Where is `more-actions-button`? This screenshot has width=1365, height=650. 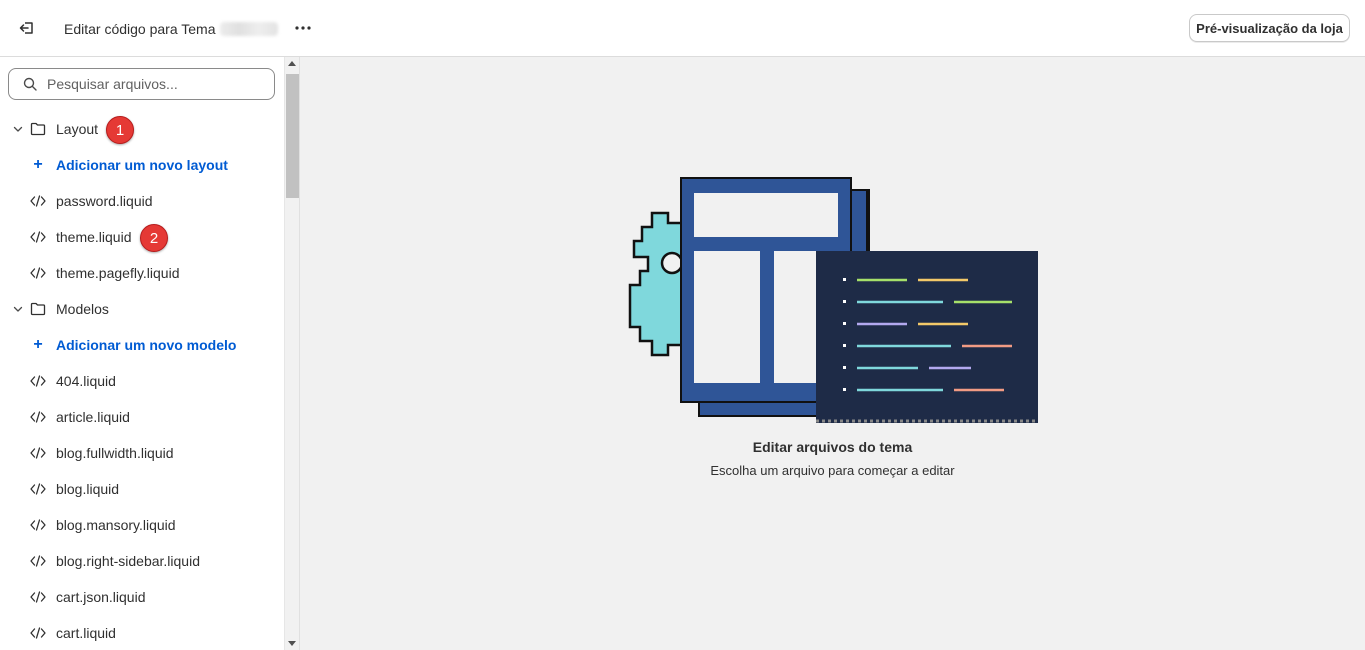 more-actions-button is located at coordinates (303, 28).